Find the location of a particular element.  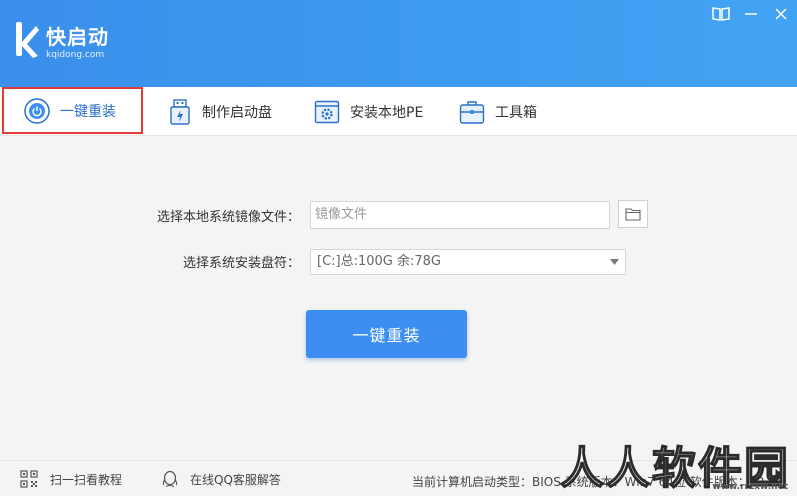

app-domain: kqidong.com is located at coordinates (75, 55).